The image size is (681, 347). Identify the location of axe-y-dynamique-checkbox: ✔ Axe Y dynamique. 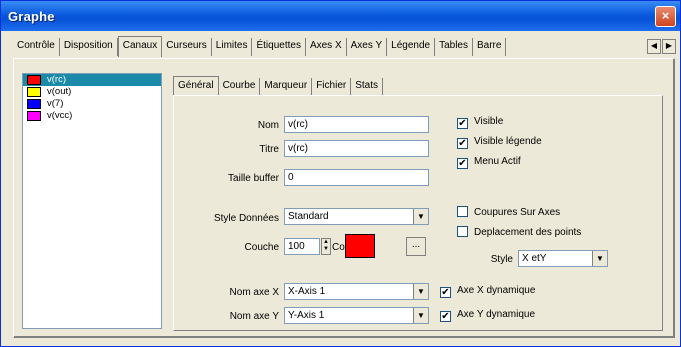
(487, 315).